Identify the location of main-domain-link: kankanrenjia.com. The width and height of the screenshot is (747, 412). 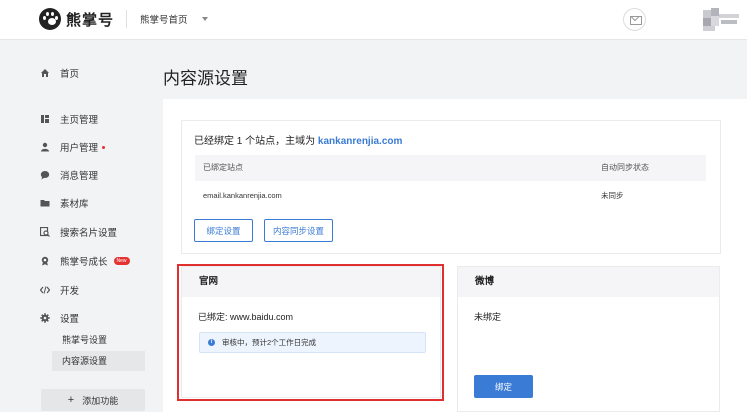
(360, 141).